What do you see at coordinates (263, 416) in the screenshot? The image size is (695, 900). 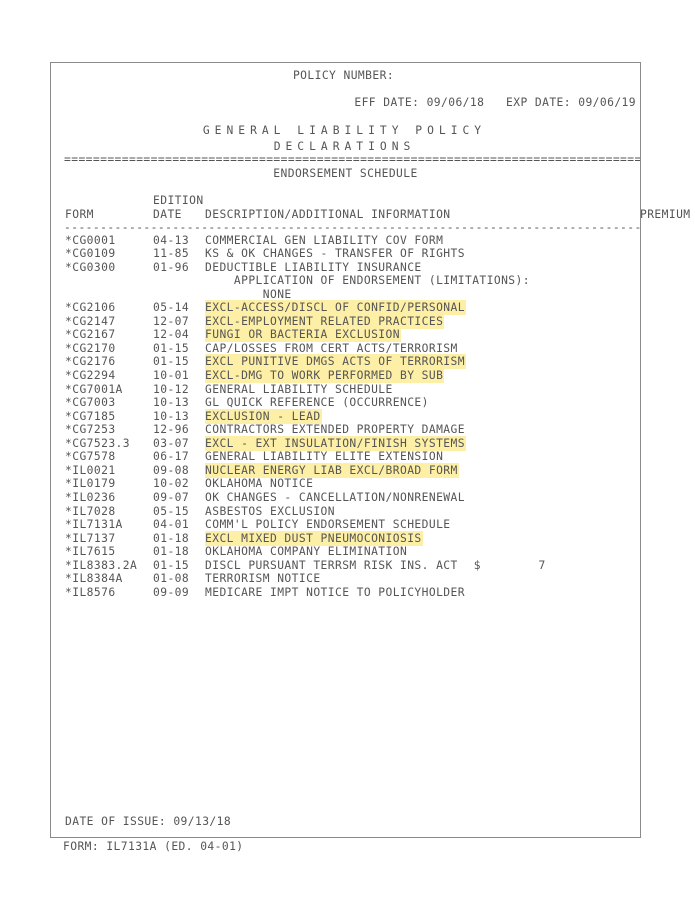 I see `cell-description: EXCLUSION - LEAD` at bounding box center [263, 416].